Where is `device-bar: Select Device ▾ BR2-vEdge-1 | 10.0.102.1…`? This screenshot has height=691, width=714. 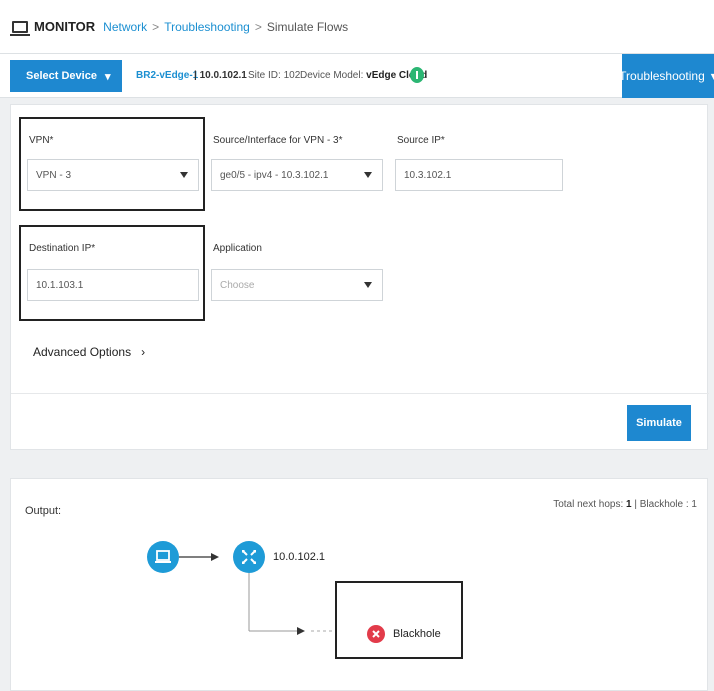 device-bar: Select Device ▾ BR2-vEdge-1 | 10.0.102.1… is located at coordinates (357, 76).